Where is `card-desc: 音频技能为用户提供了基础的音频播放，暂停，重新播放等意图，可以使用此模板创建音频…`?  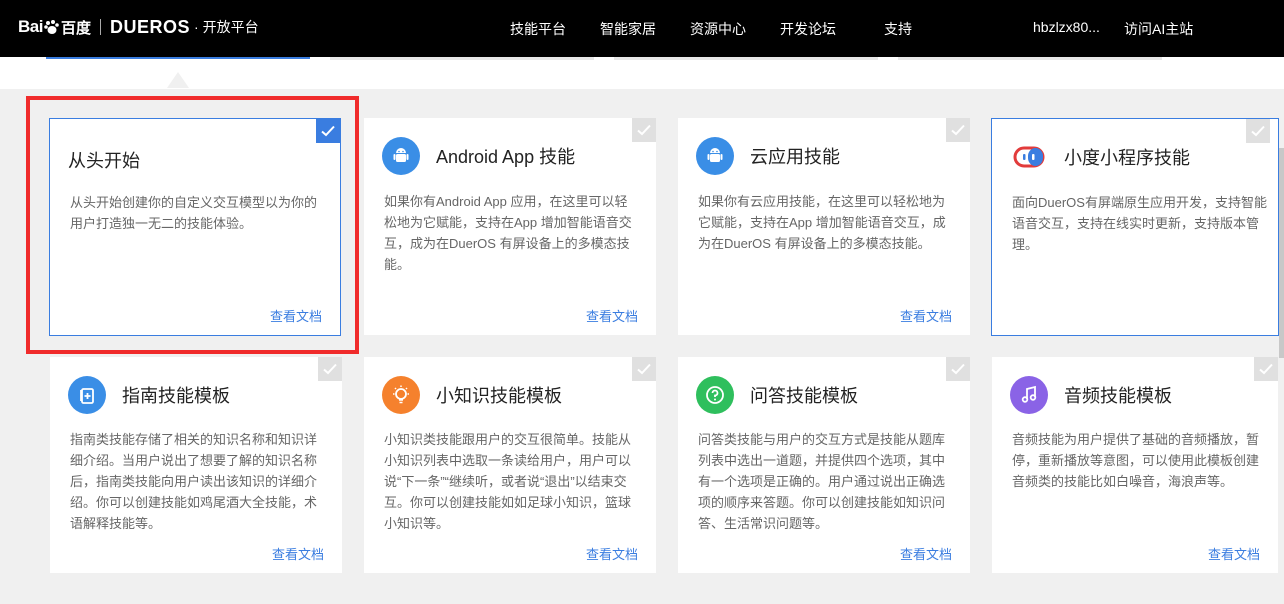 card-desc: 音频技能为用户提供了基础的音频播放，暂停，重新播放等意图，可以使用此模板创建音频… is located at coordinates (1136, 460).